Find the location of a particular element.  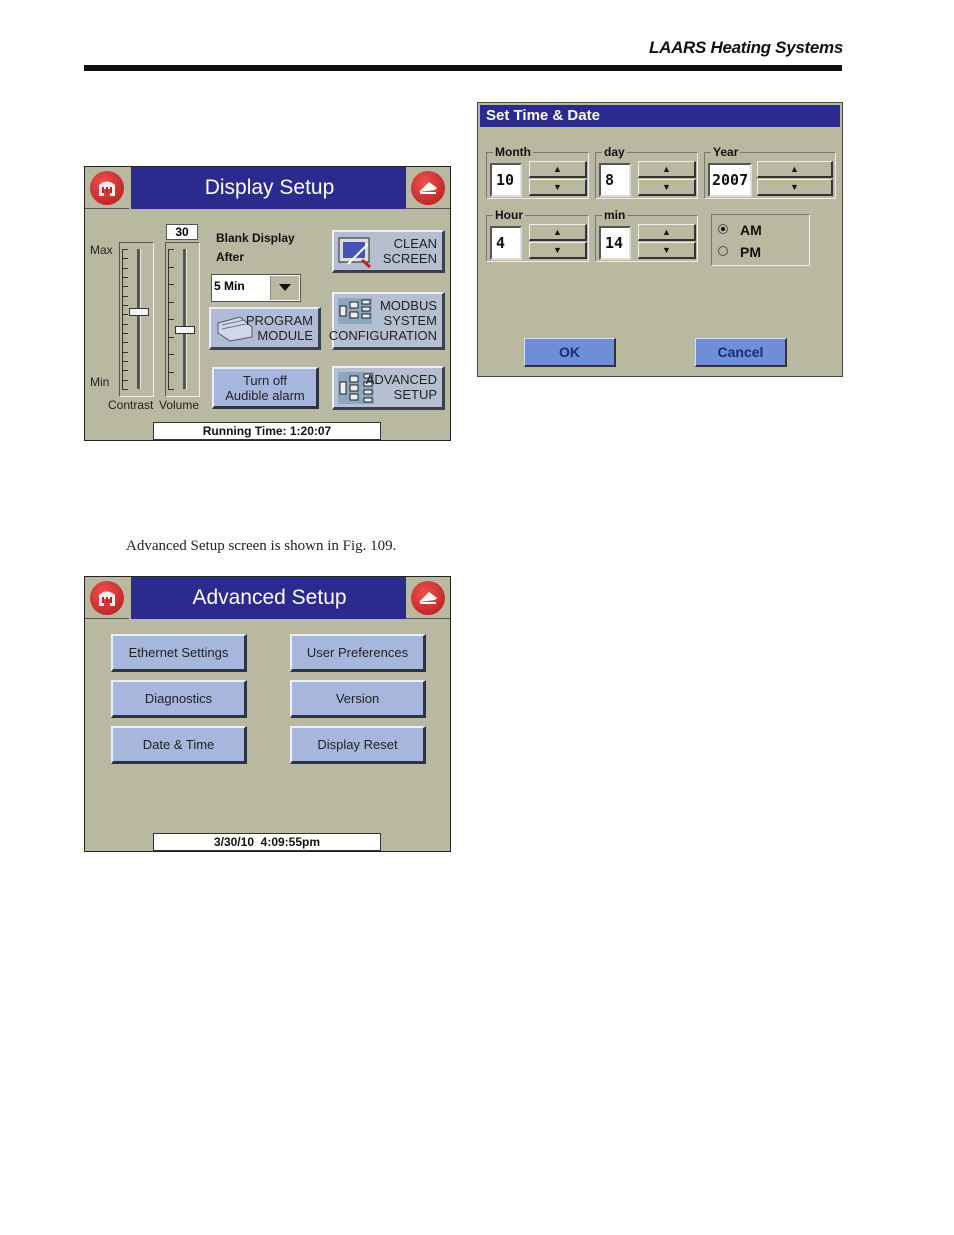

am-pm-group: AM PM is located at coordinates (760, 240).